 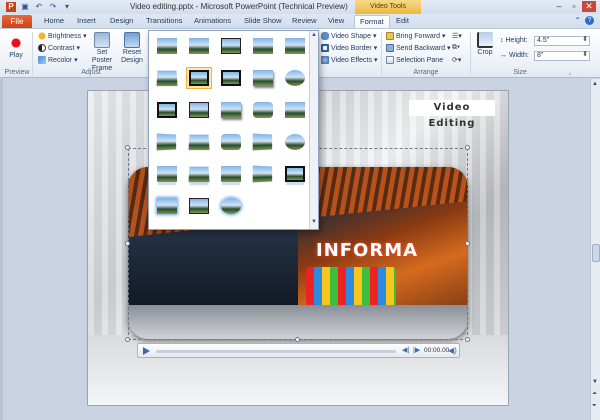 I want to click on resize-handle-bottom-left, so click(x=127, y=339).